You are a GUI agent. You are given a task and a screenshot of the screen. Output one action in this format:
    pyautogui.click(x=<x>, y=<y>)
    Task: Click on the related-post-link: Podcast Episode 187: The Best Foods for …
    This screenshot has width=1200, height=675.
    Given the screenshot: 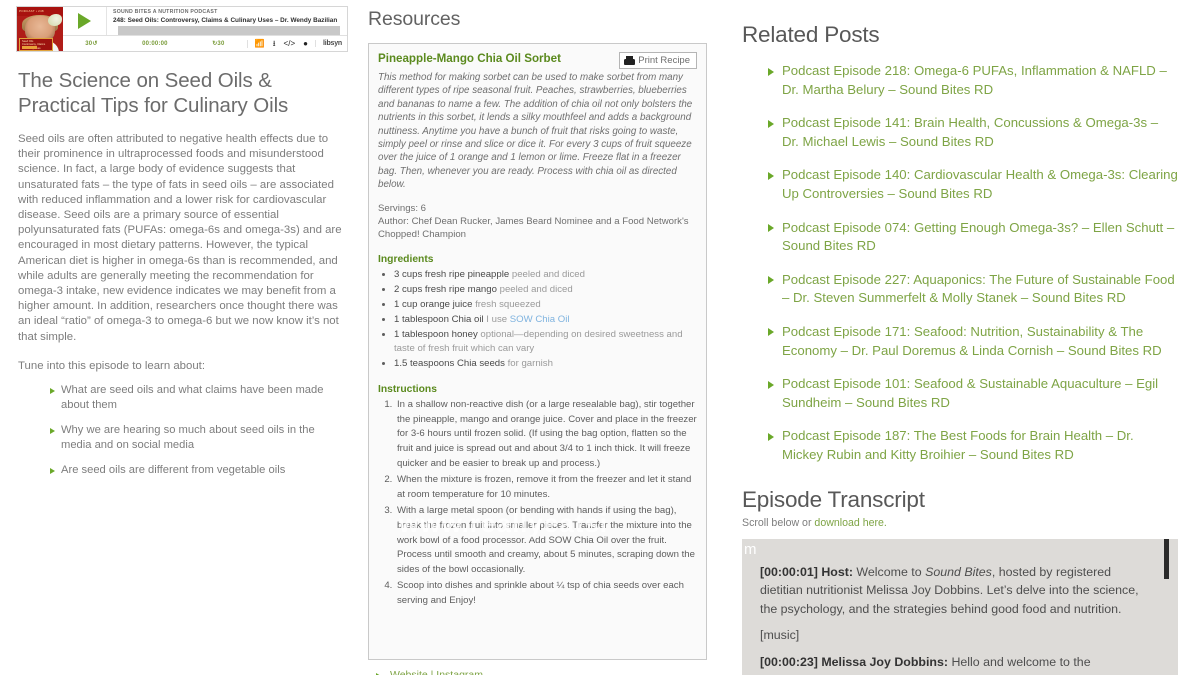 What is the action you would take?
    pyautogui.click(x=973, y=445)
    